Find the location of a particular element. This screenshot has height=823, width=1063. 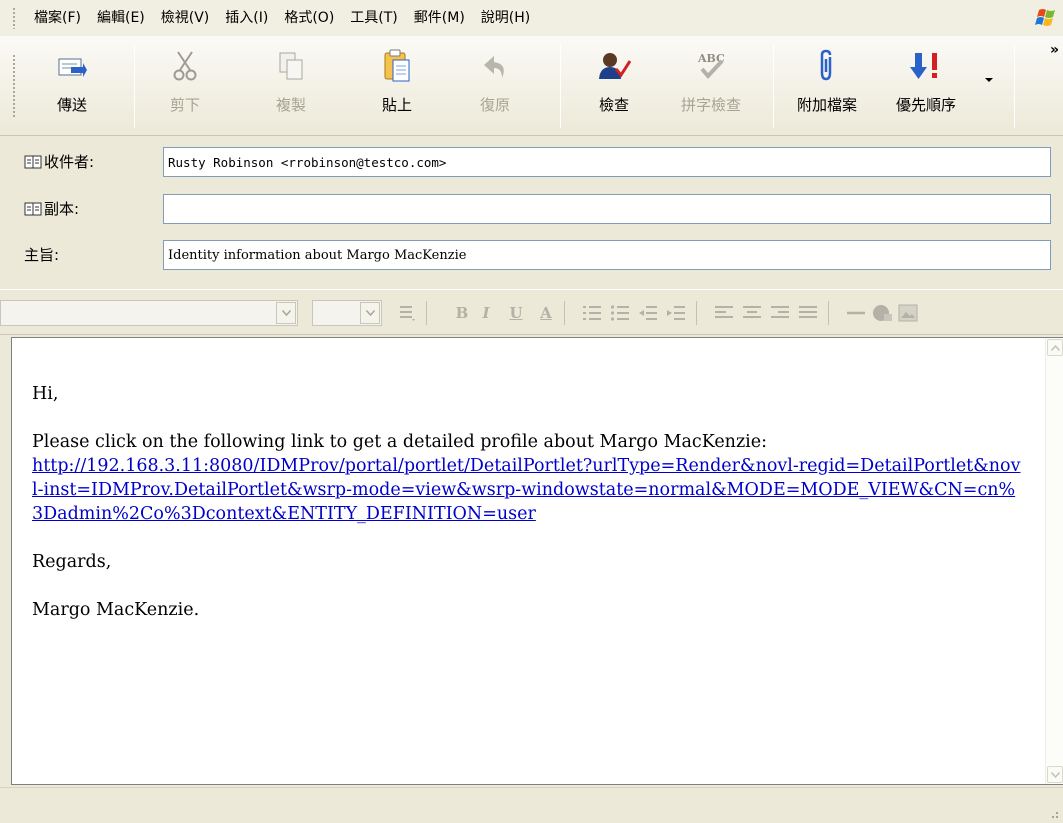

undo-button: 復原 is located at coordinates (495, 86).